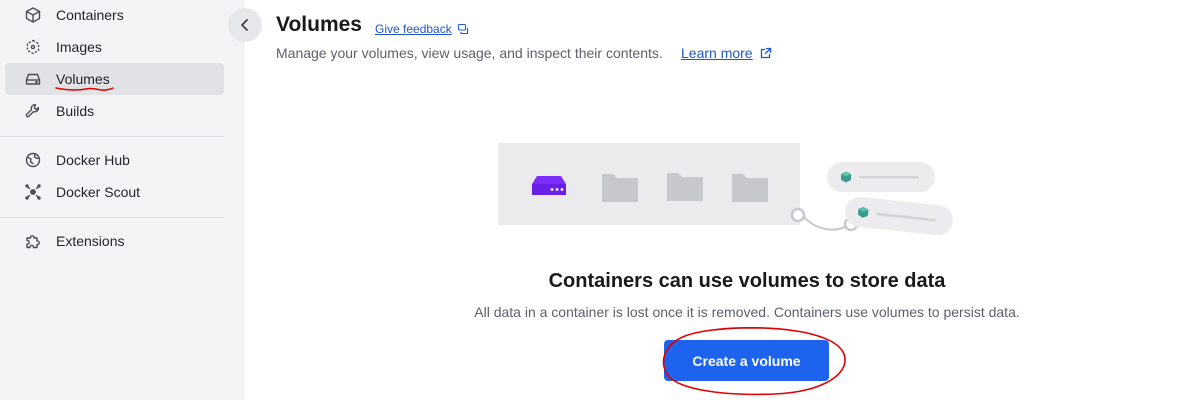 This screenshot has height=400, width=1188. I want to click on docker-hub-icon, so click(33, 160).